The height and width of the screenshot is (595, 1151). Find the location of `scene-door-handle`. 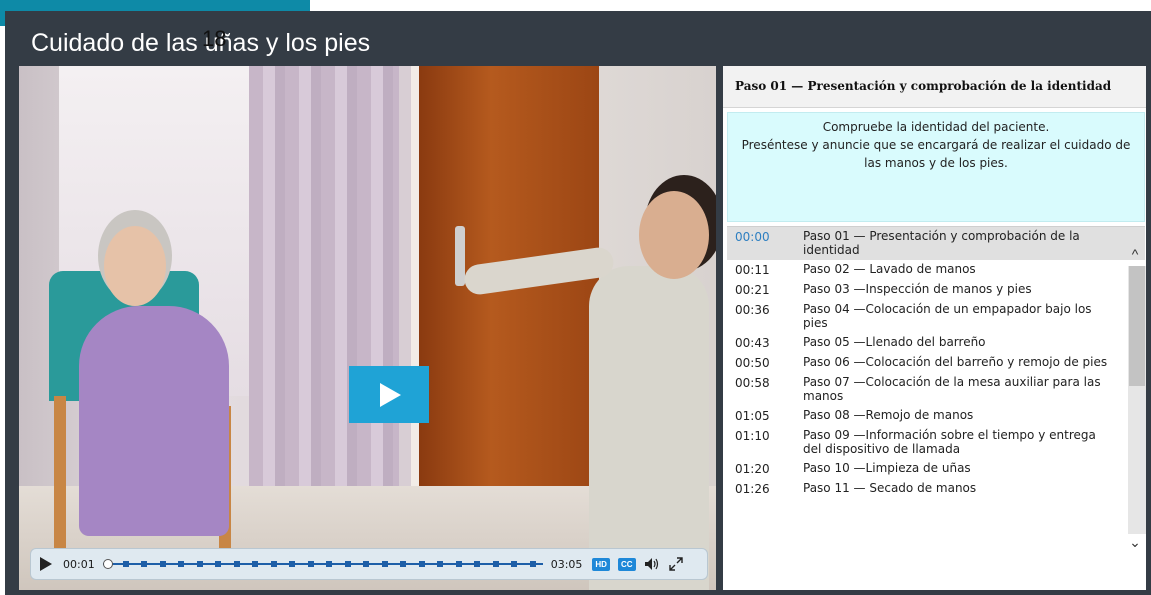

scene-door-handle is located at coordinates (460, 256).